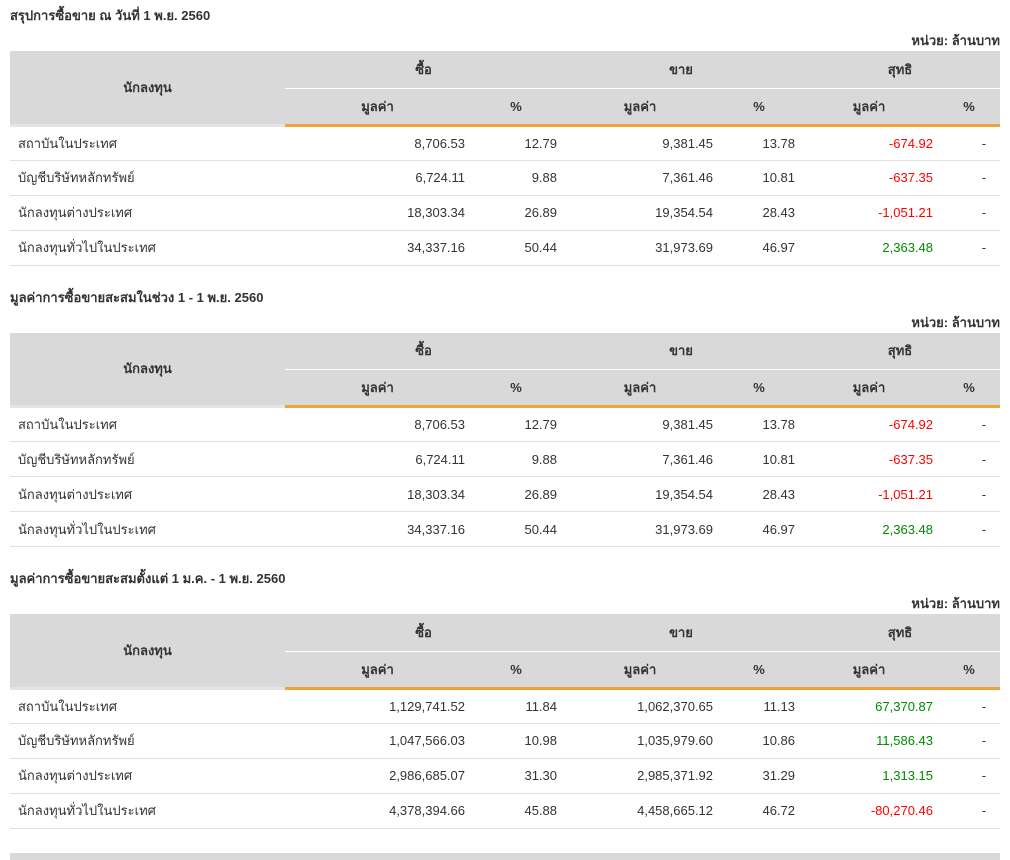 The width and height of the screenshot is (1010, 860). Describe the element at coordinates (377, 424) in the screenshot. I see `buy-value: 8,706.53` at that location.